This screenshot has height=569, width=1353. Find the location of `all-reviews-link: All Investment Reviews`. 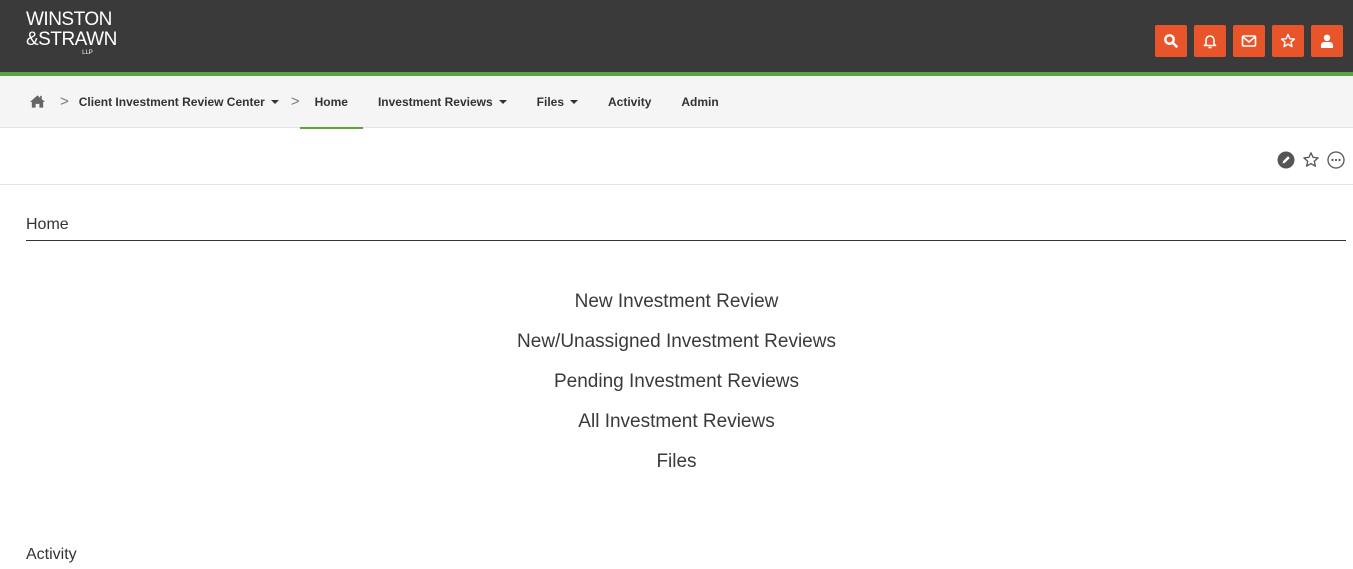

all-reviews-link: All Investment Reviews is located at coordinates (676, 430).